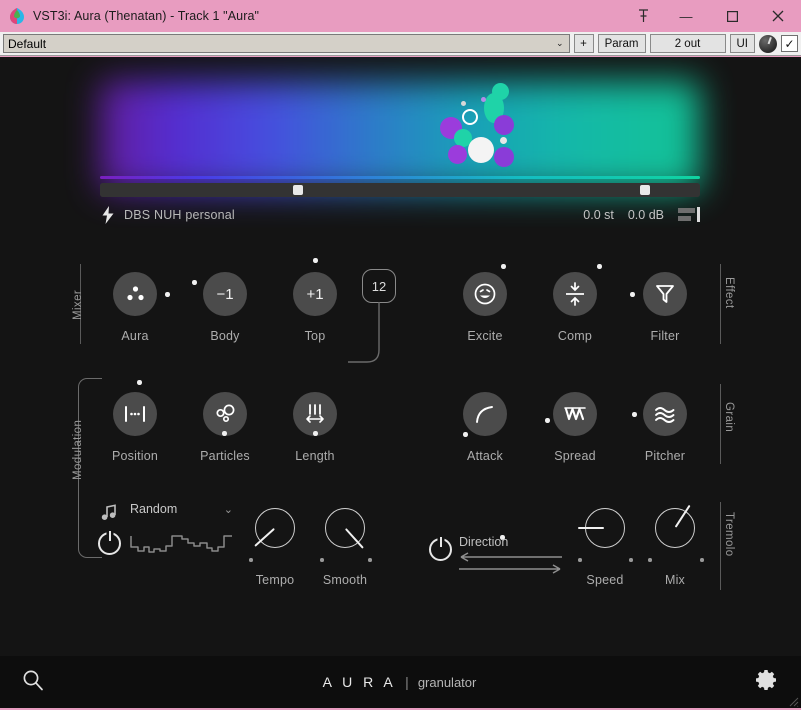  I want to click on knob-pitcher: Pitcher, so click(665, 417).